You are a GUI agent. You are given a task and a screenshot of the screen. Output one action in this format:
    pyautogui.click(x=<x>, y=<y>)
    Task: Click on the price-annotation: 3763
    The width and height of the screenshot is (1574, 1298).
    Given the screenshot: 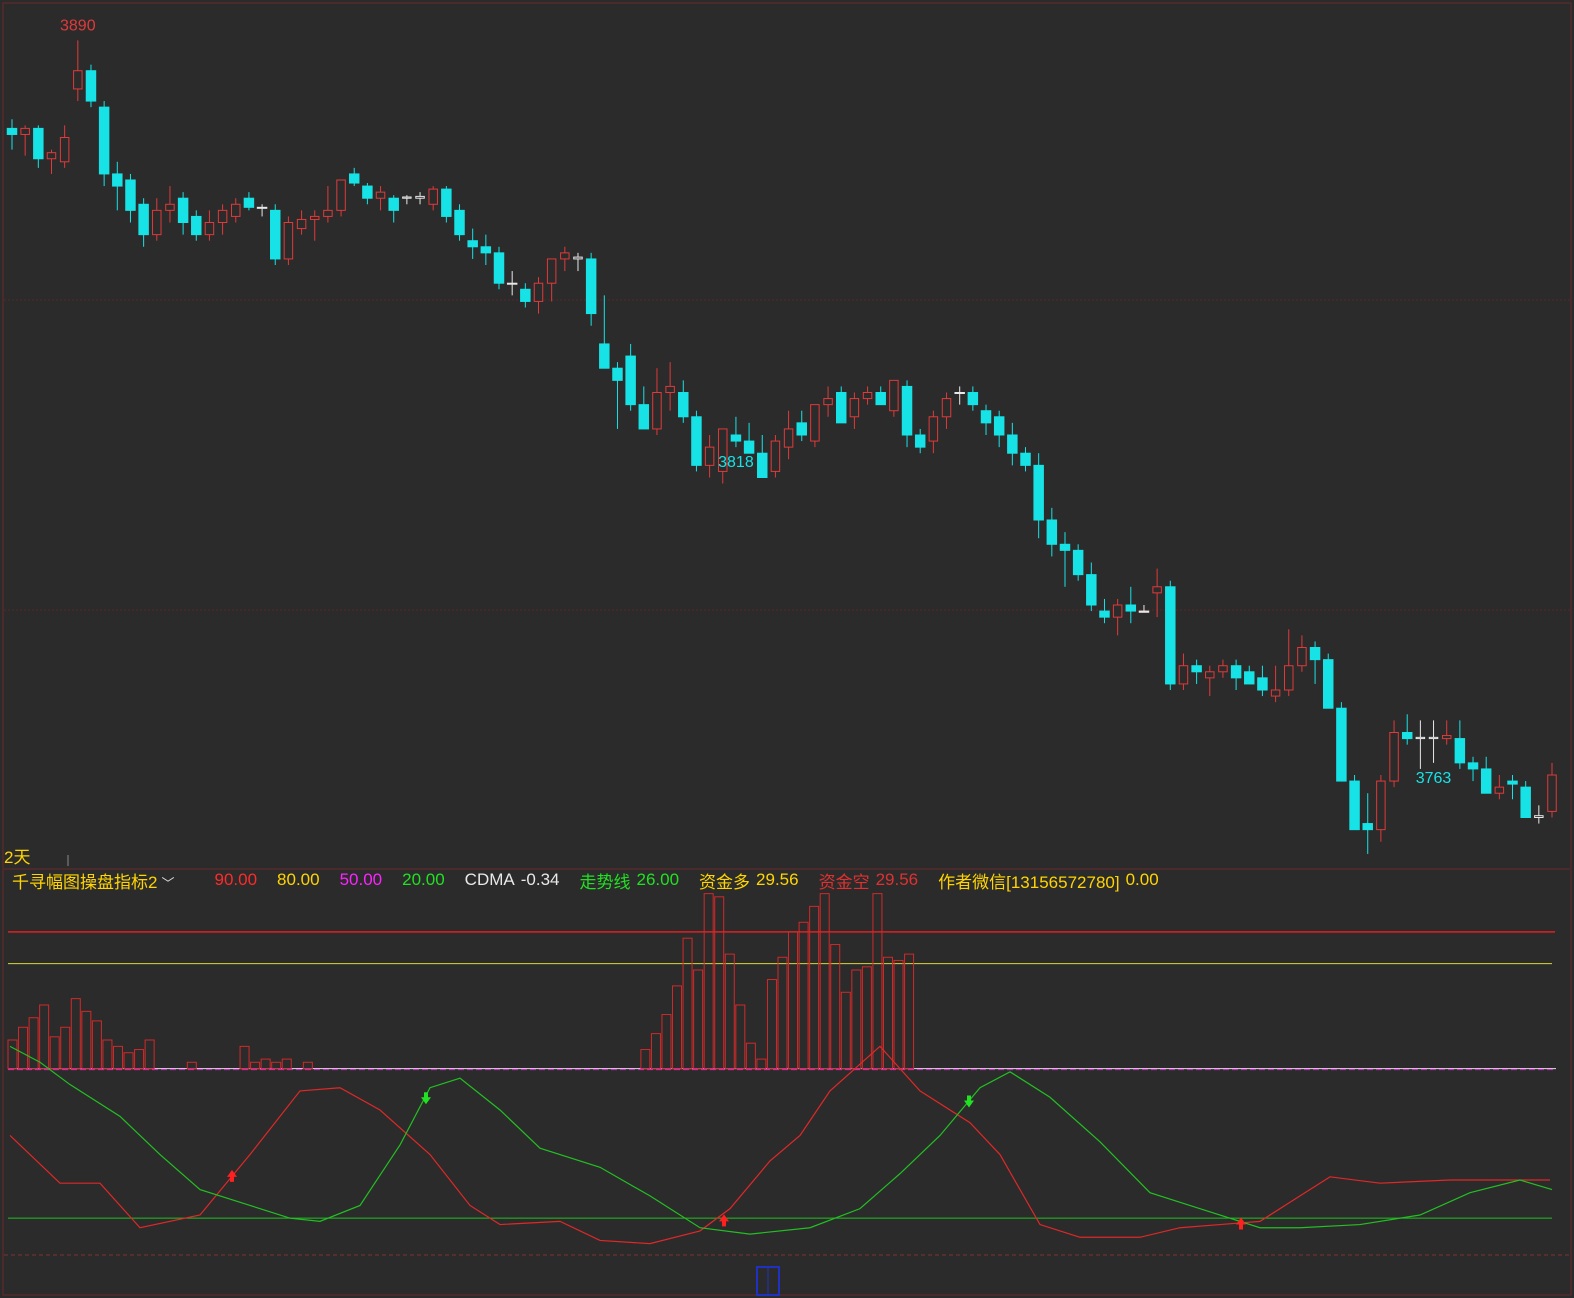 What is the action you would take?
    pyautogui.click(x=1434, y=778)
    